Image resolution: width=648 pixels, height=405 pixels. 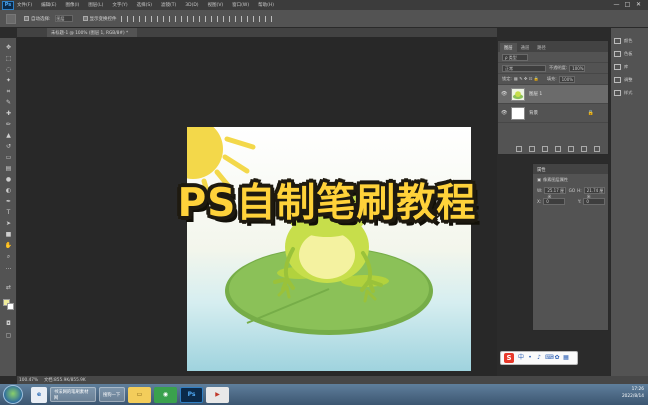 I want to click on system-tray-clock: 17:26 2022/8/14, so click(x=633, y=393).